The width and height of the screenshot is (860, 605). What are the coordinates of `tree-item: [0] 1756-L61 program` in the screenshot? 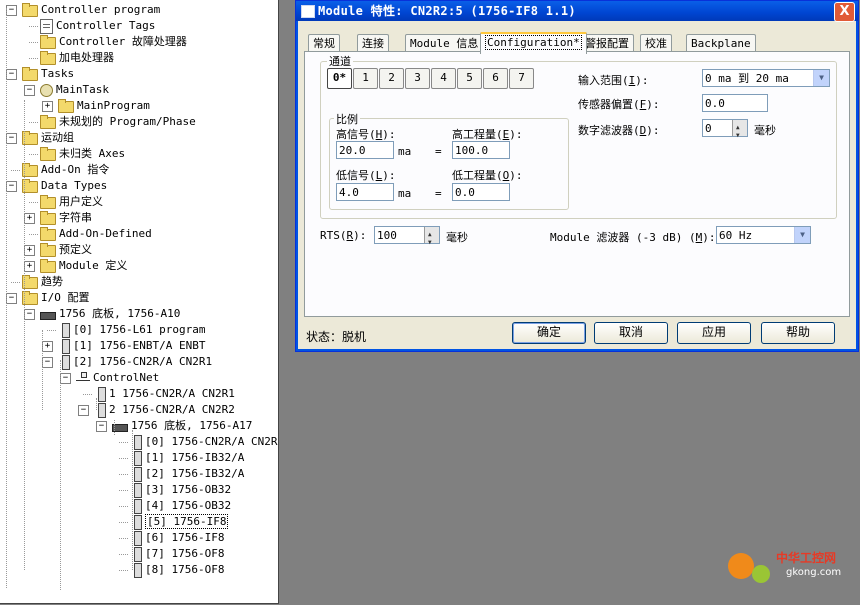 It's located at (131, 330).